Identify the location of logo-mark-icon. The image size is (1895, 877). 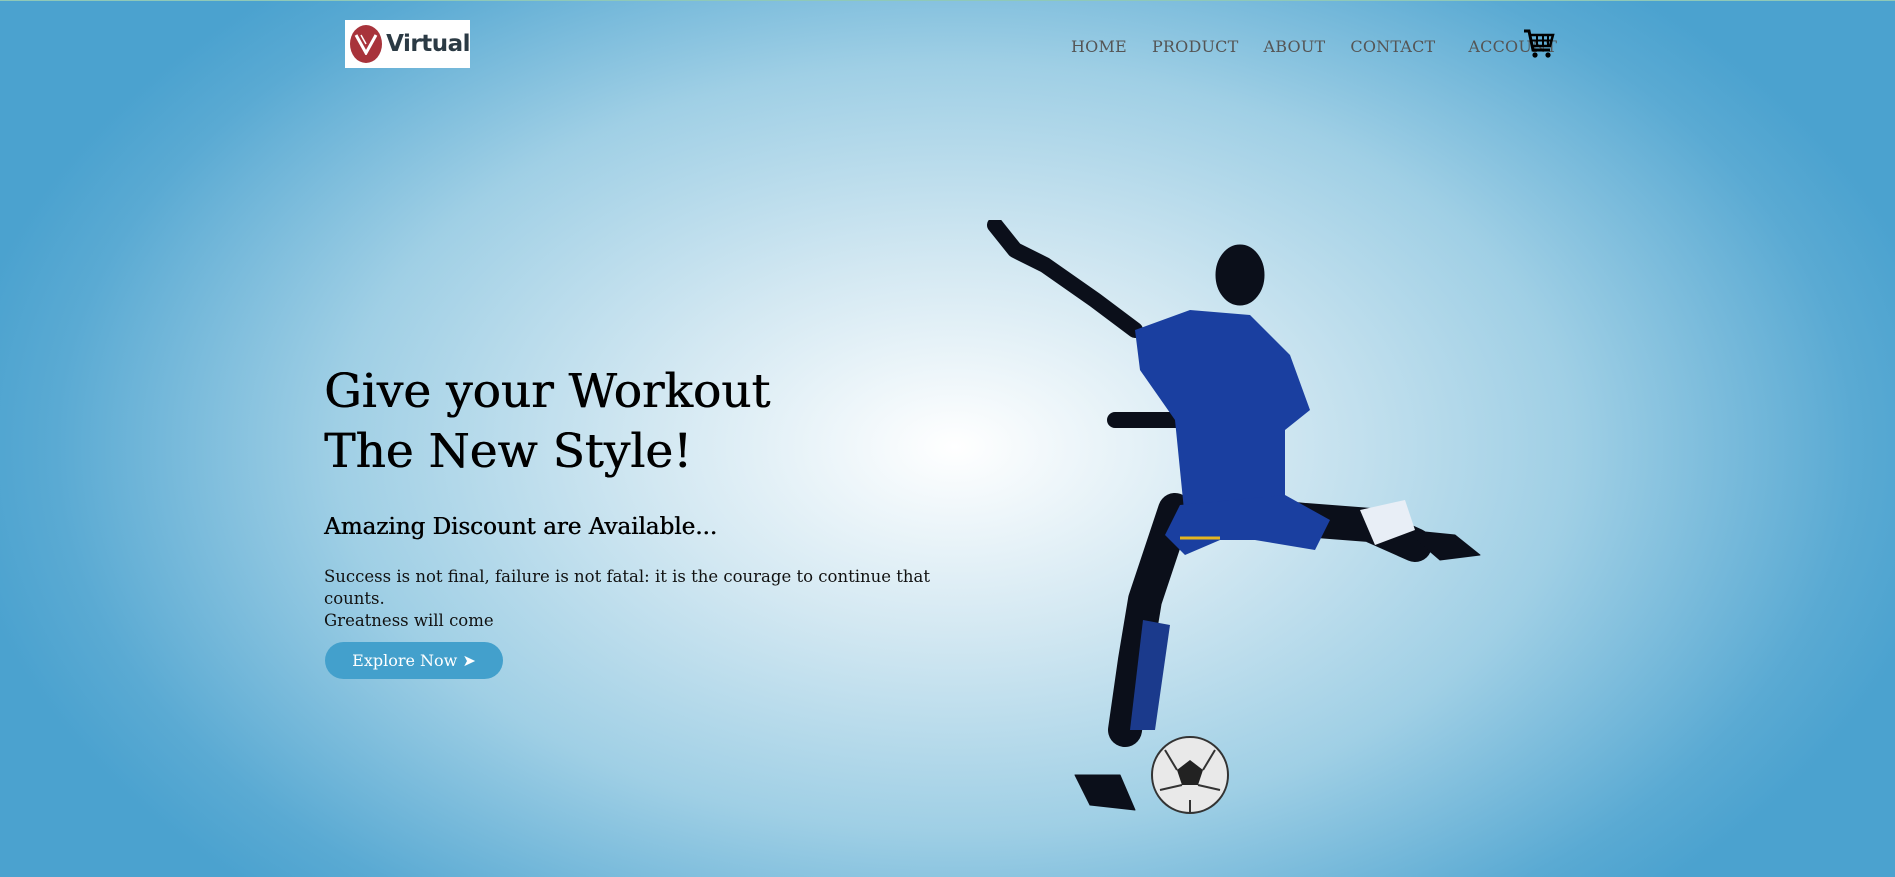
(366, 44).